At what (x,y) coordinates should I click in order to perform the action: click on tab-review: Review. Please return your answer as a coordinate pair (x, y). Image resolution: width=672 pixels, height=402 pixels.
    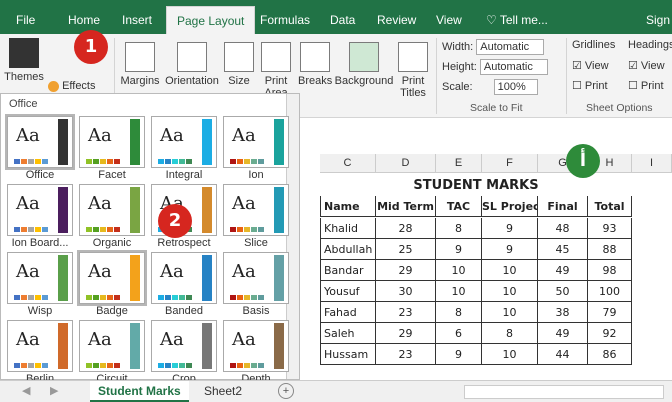
    Looking at the image, I should click on (396, 17).